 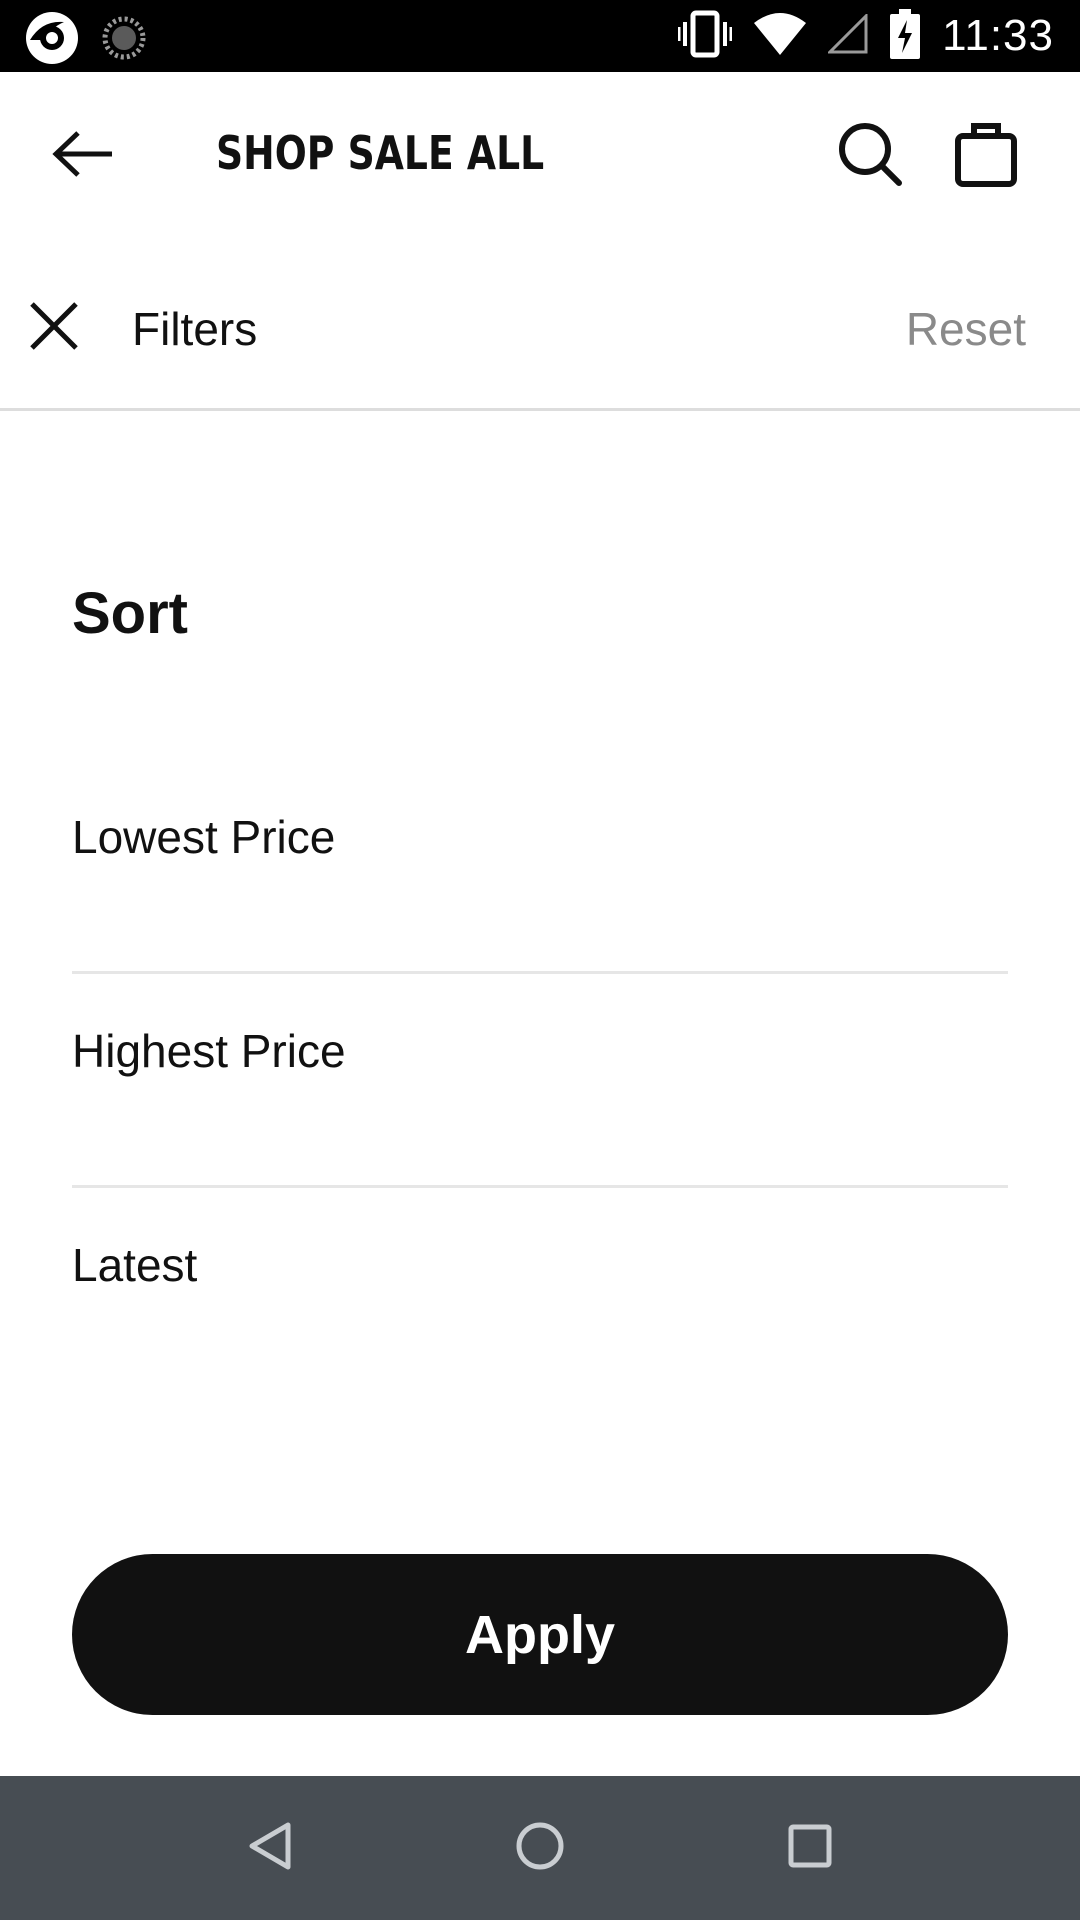 I want to click on sort-option-highest-price: Highest Price, so click(x=540, y=1081).